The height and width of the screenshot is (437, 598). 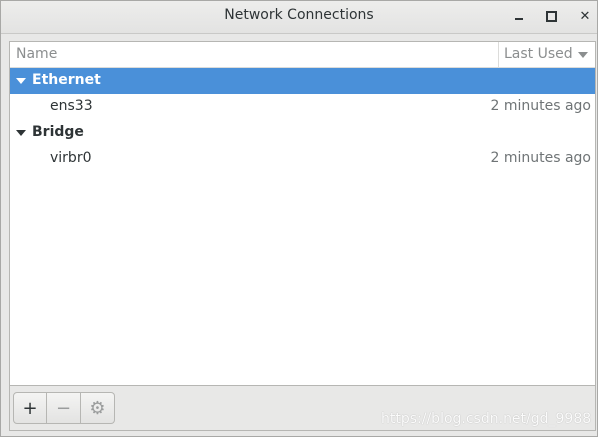 I want to click on group-label: Ethernet, so click(x=66, y=80).